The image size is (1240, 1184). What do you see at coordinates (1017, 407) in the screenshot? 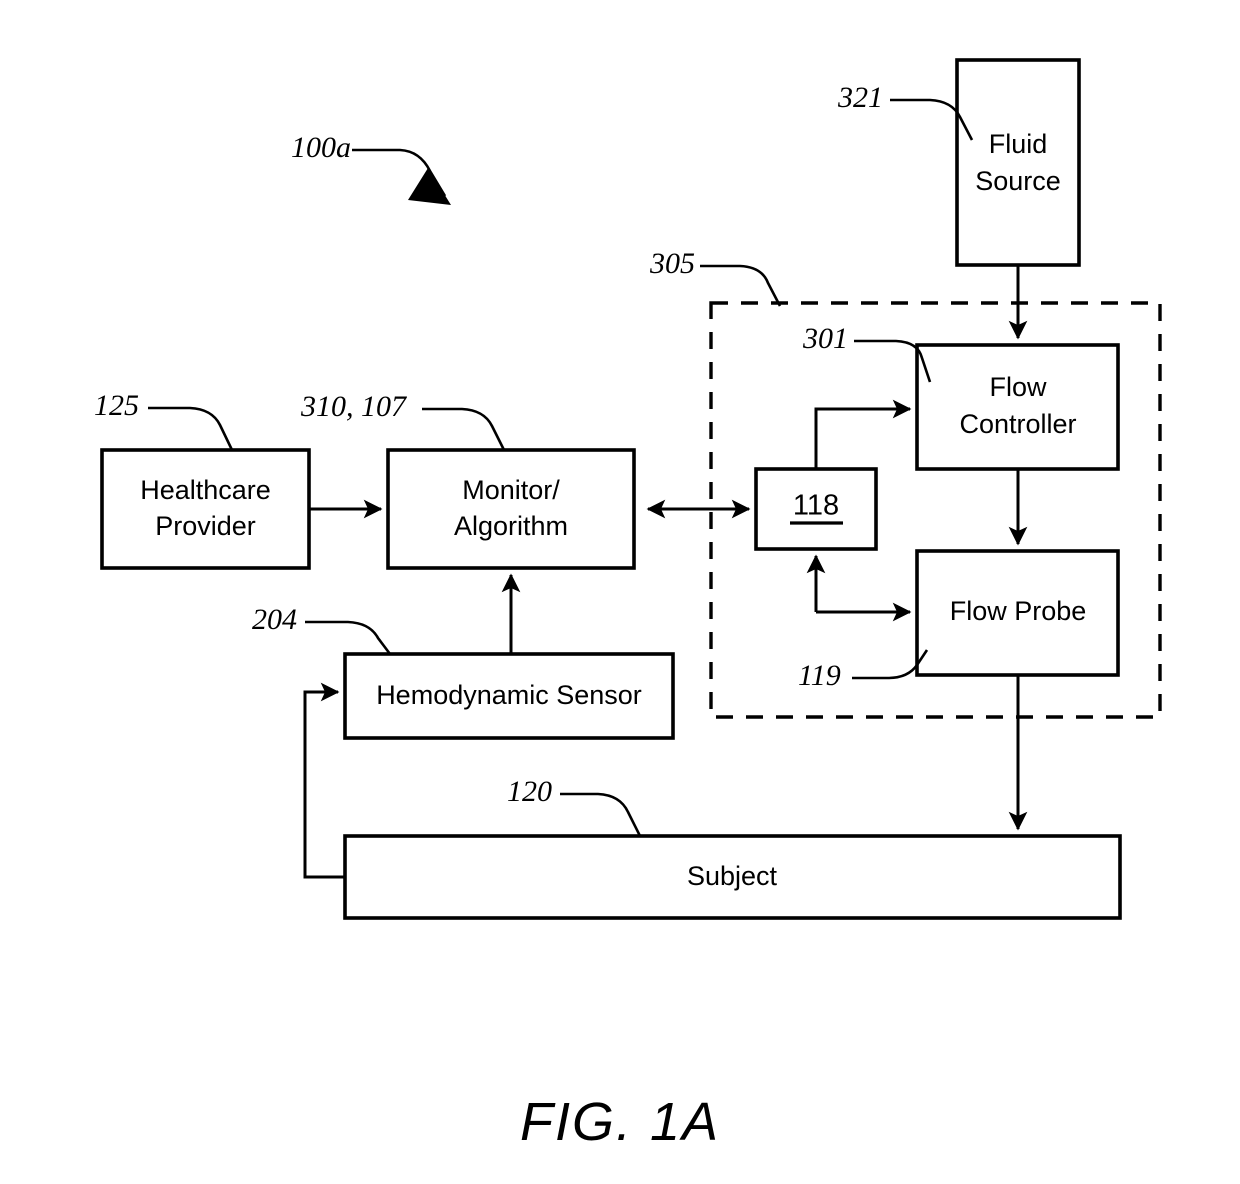
I see `node-flow-controller-box` at bounding box center [1017, 407].